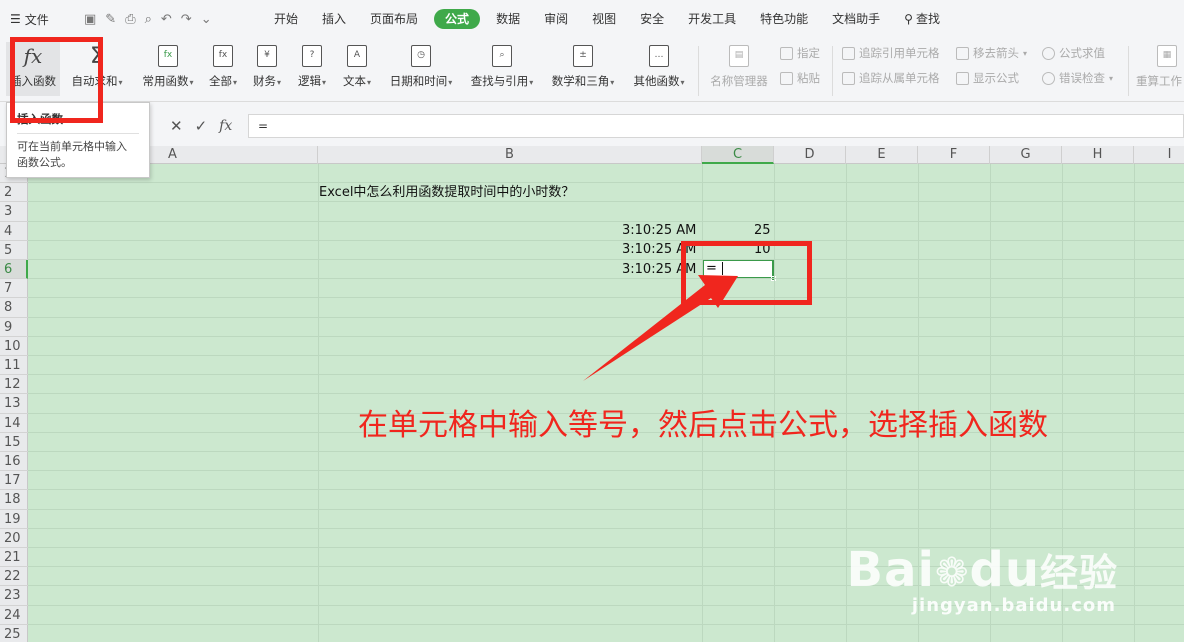 The height and width of the screenshot is (642, 1184). Describe the element at coordinates (1160, 69) in the screenshot. I see `recalculate-button: ▦ 重算工作` at that location.